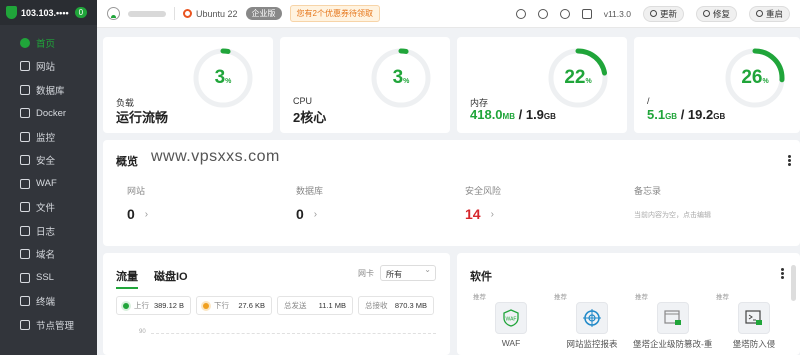  What do you see at coordinates (398, 77) in the screenshot?
I see `cpu-percent: 3` at bounding box center [398, 77].